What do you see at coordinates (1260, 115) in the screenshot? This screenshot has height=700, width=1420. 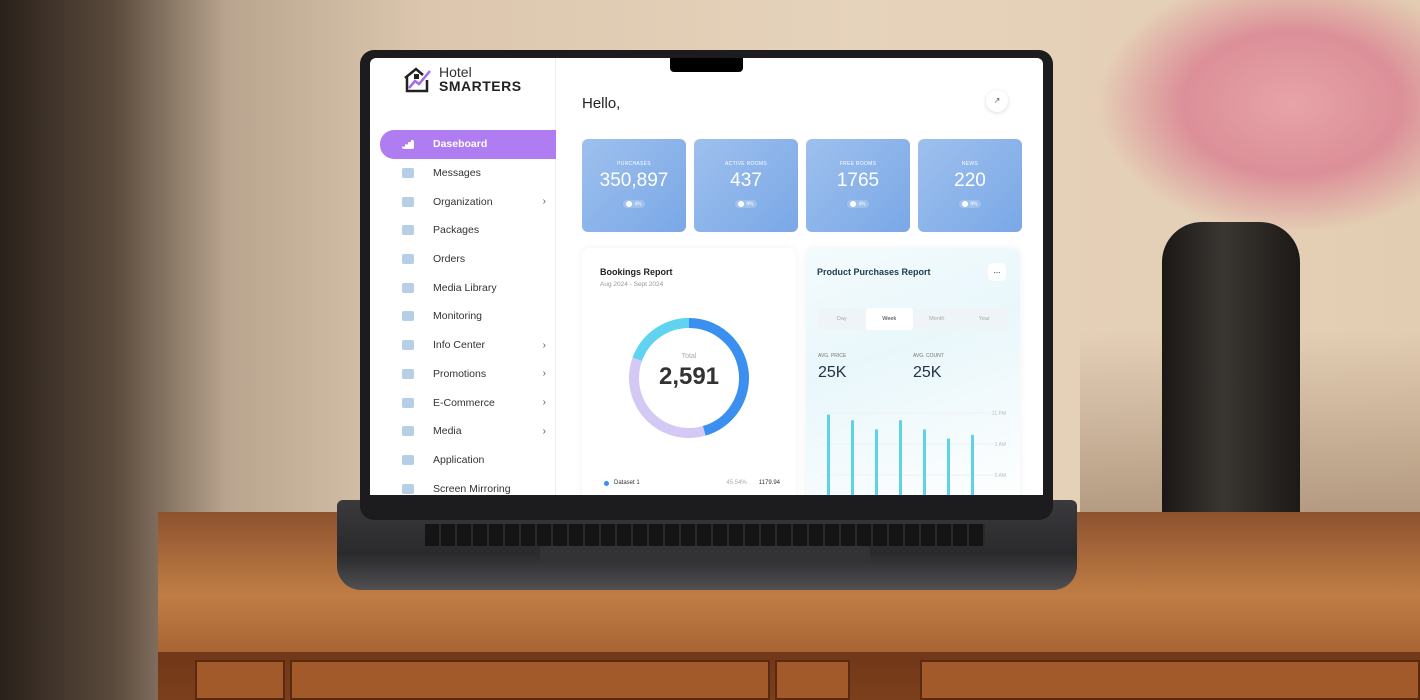 I see `pampas-grass` at bounding box center [1260, 115].